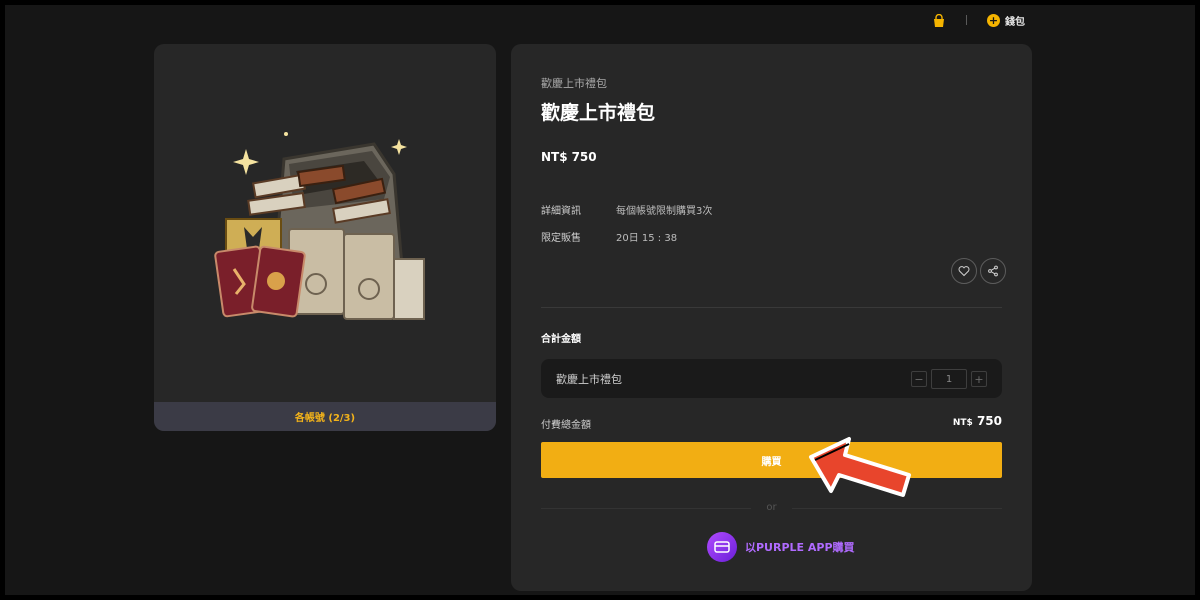  I want to click on detail-key: 詳細資訊, so click(561, 211).